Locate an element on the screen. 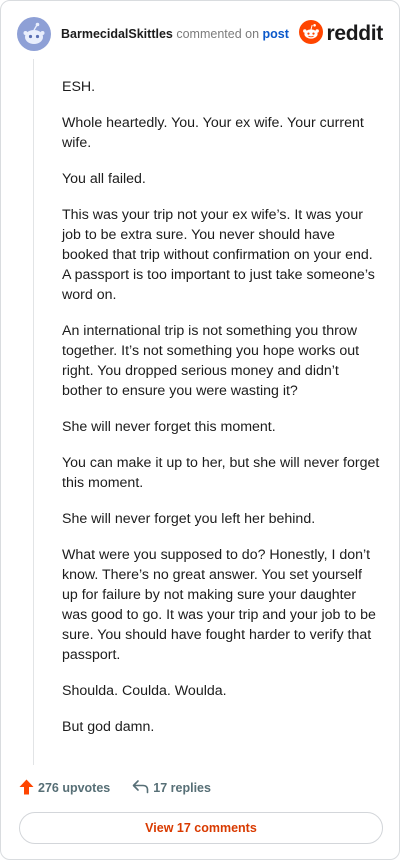 The width and height of the screenshot is (400, 860). upvote-button: 276 upvotes is located at coordinates (64, 788).